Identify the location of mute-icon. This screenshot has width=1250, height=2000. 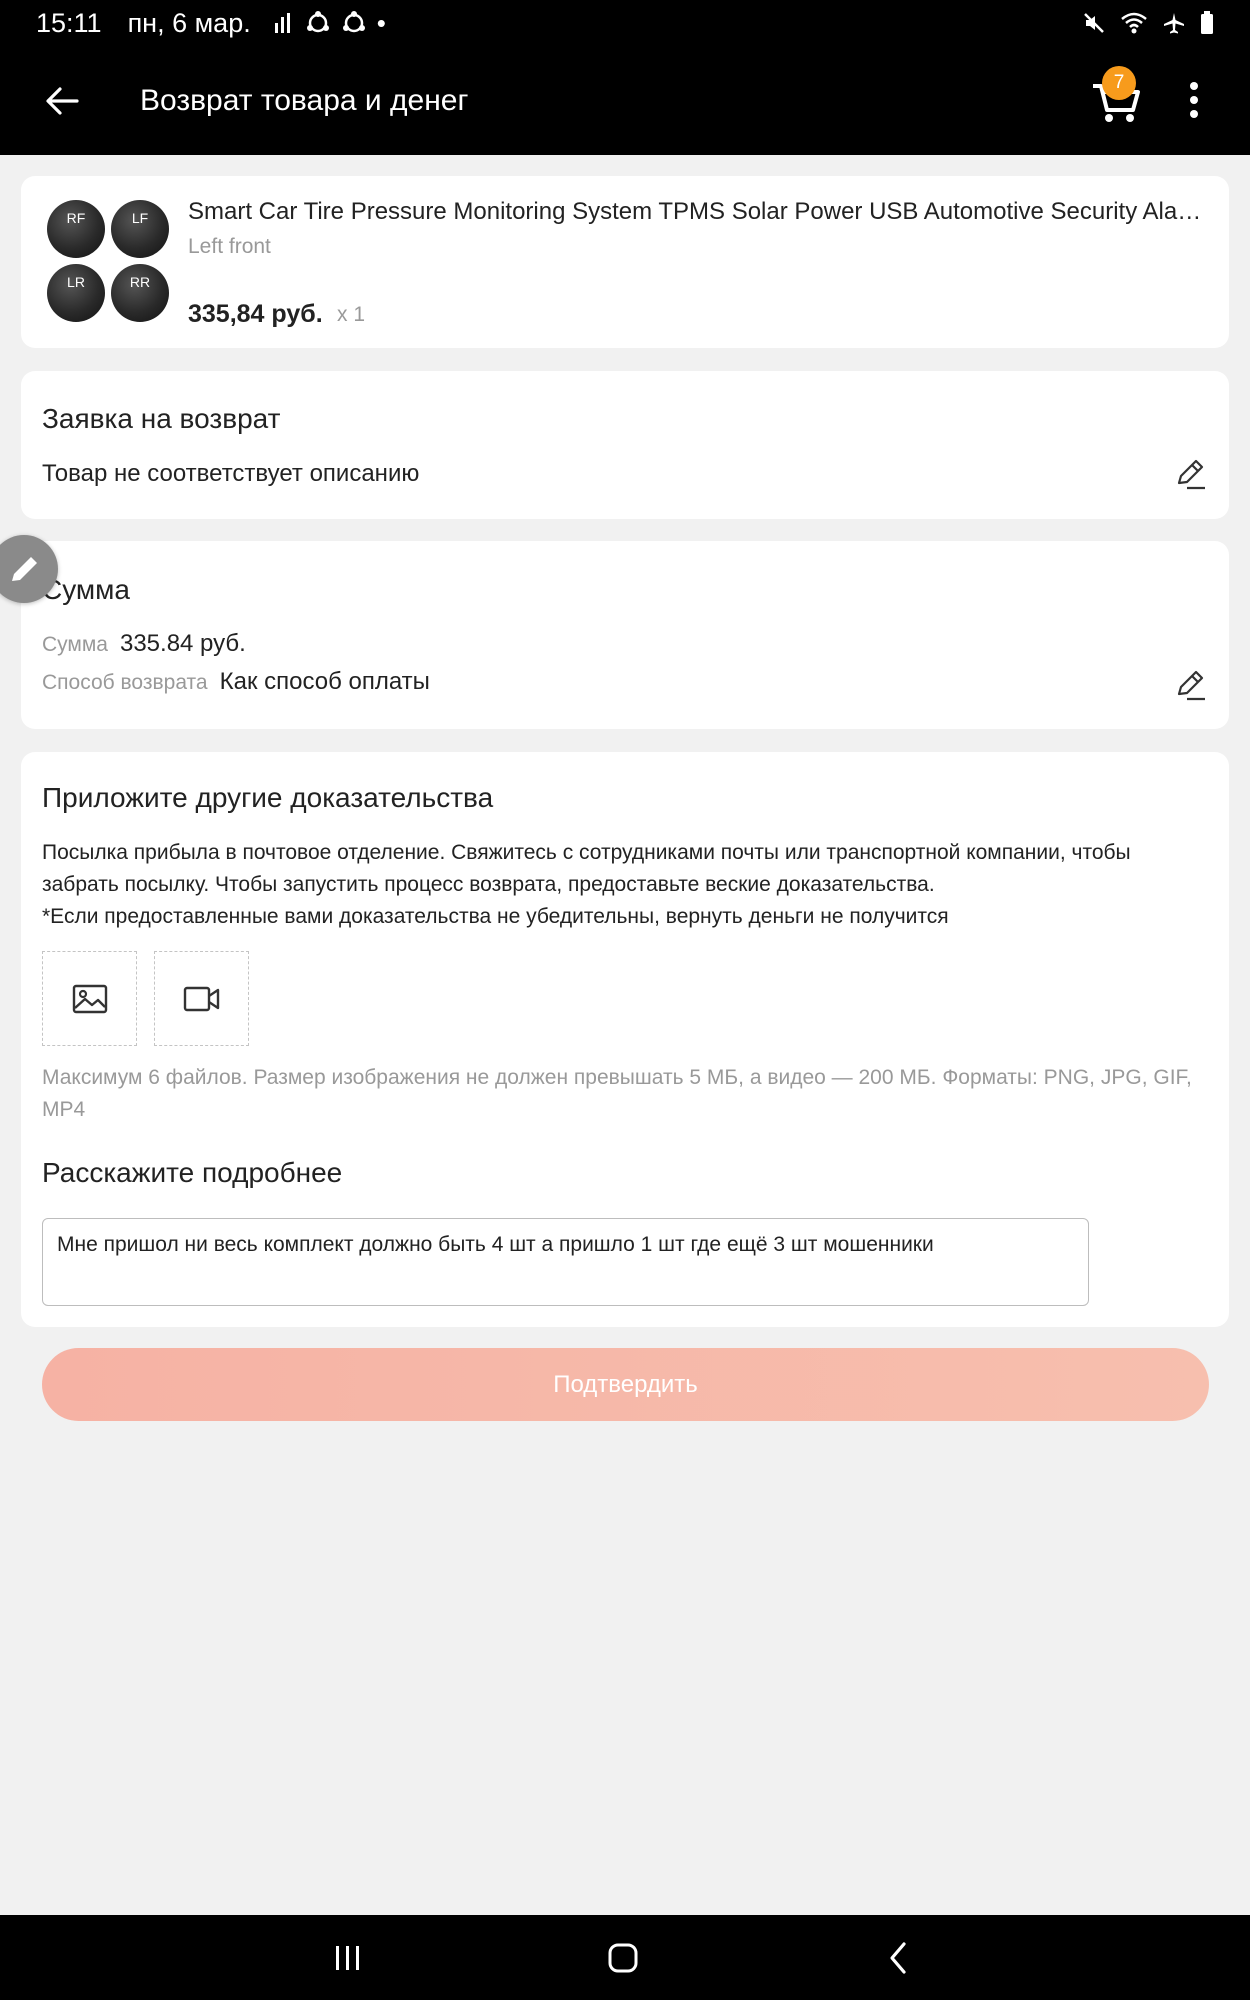
(1094, 23).